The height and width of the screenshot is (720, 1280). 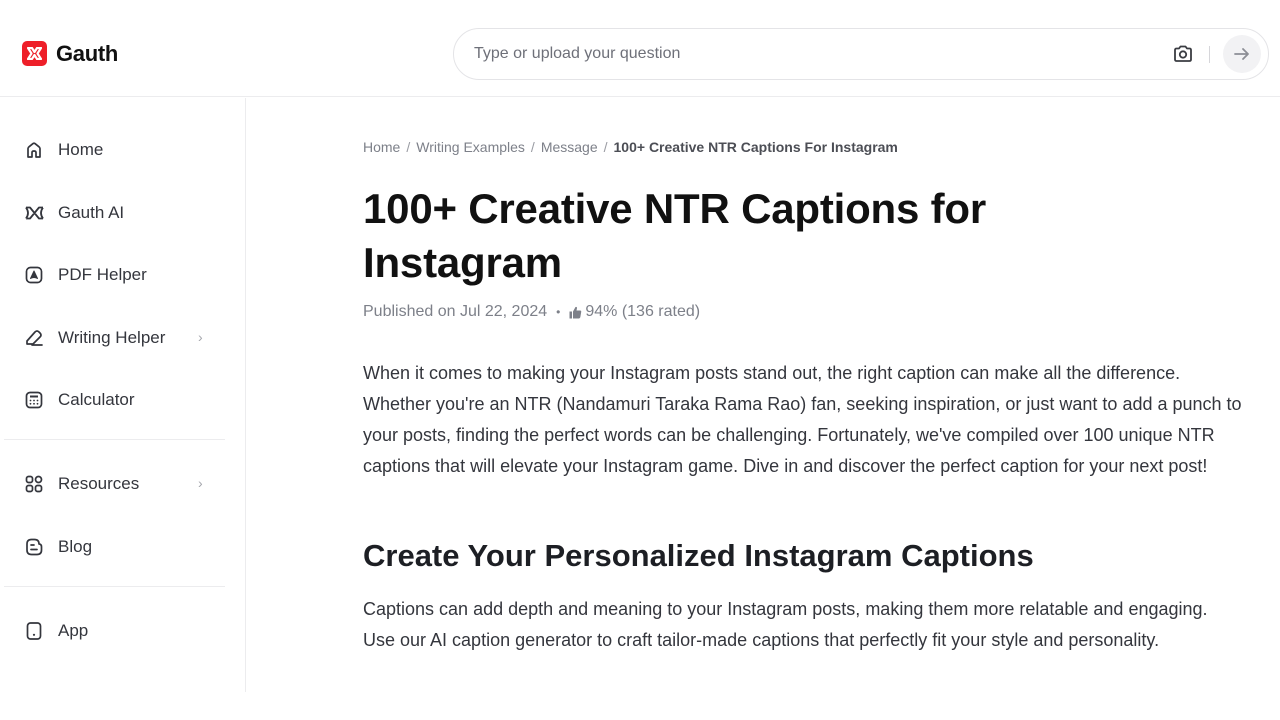 I want to click on sidebar-item-label: PDF Helper, so click(x=102, y=274).